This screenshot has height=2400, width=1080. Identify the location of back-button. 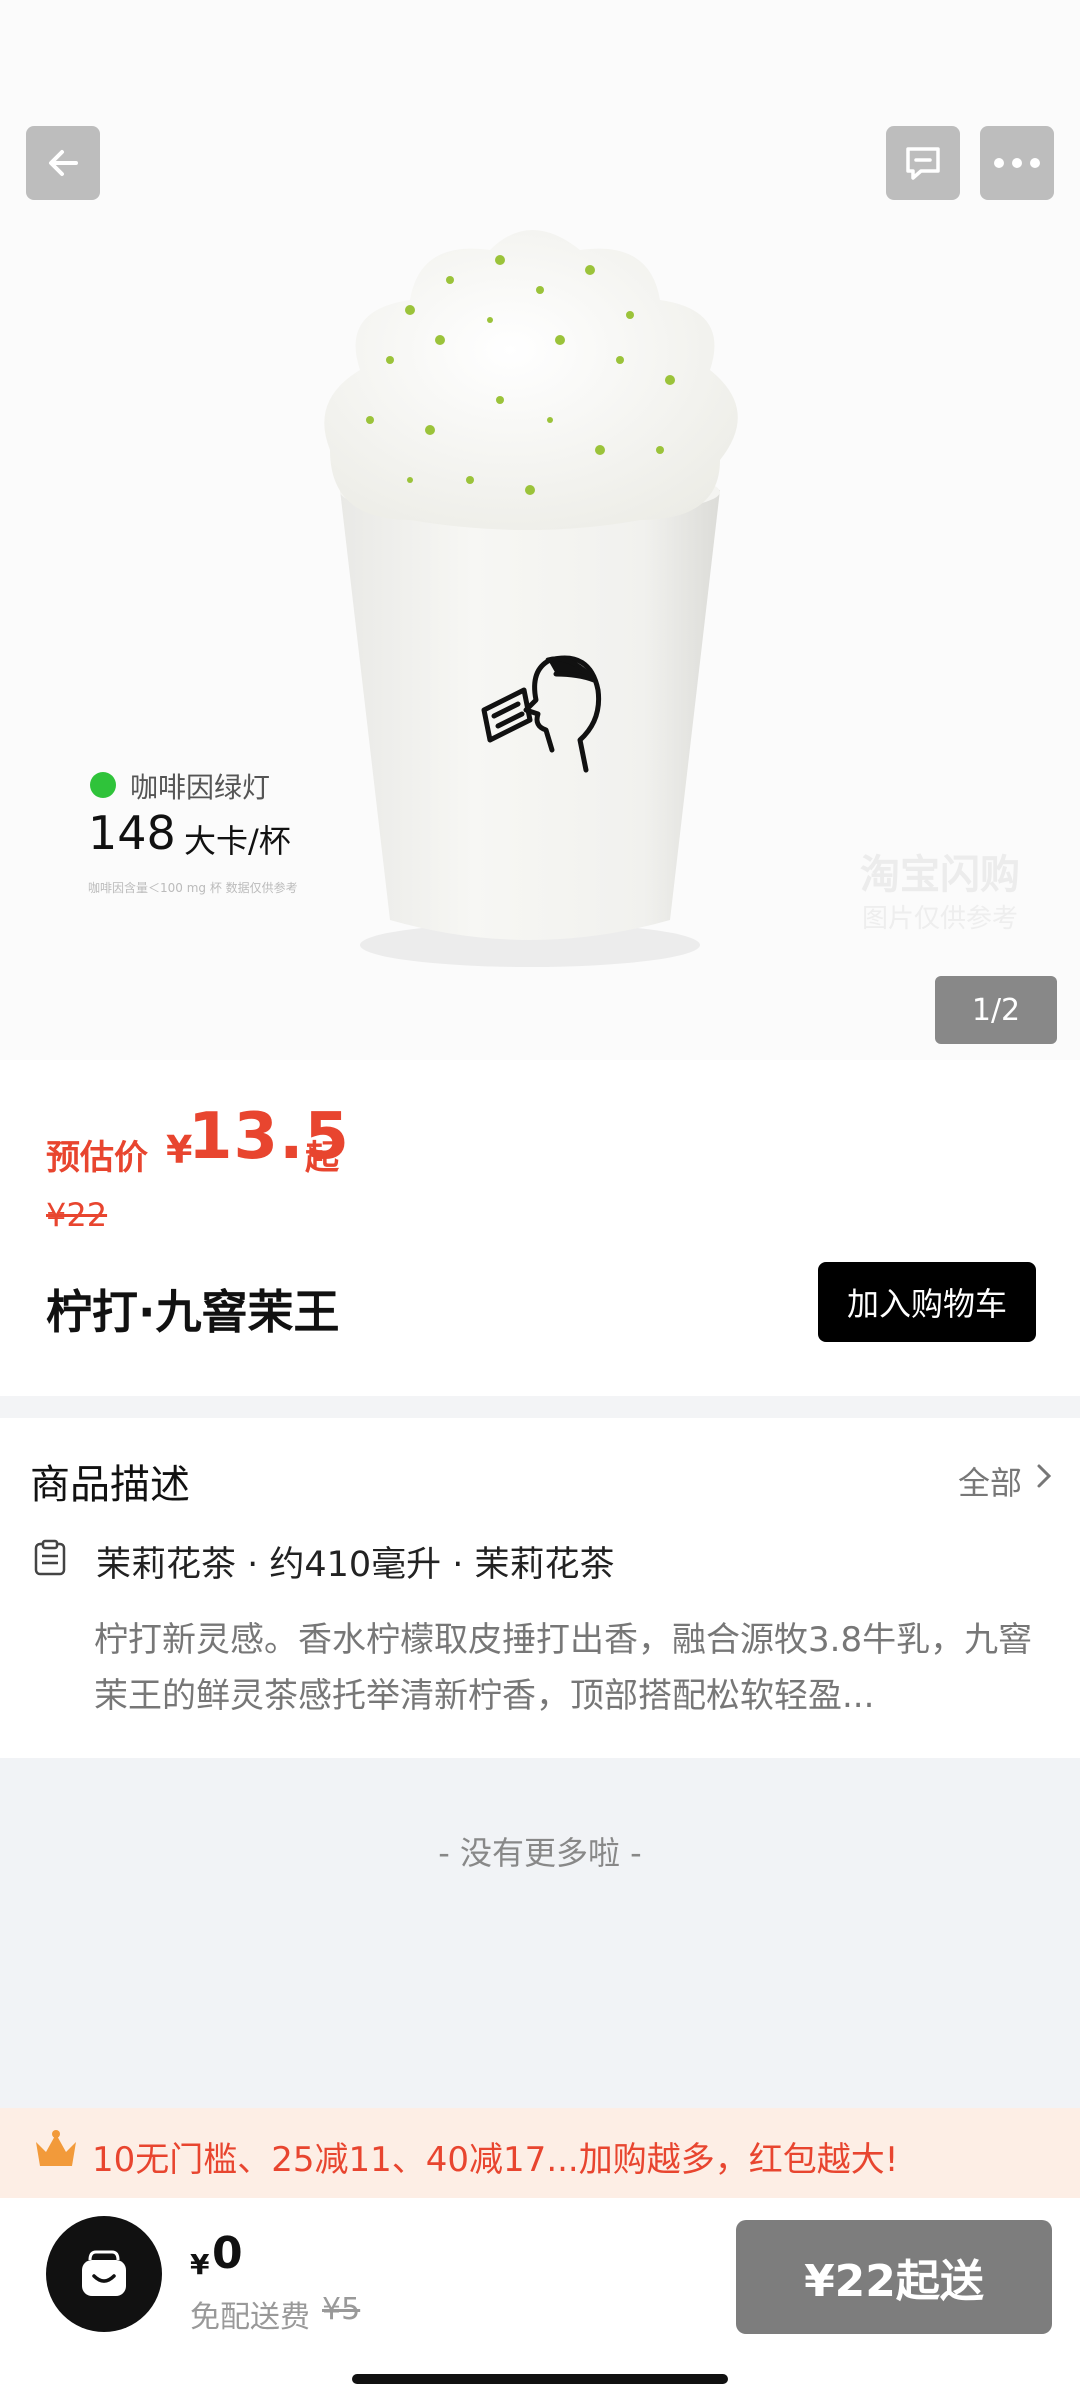
(63, 163).